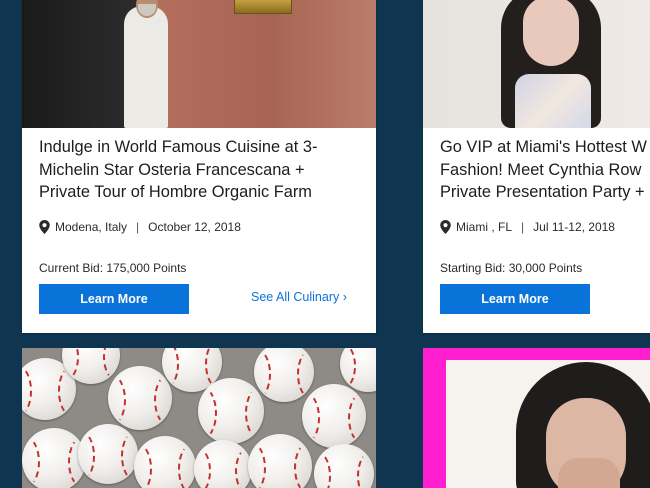  I want to click on see-all-culinary-link: See All Culinary ›, so click(299, 297).